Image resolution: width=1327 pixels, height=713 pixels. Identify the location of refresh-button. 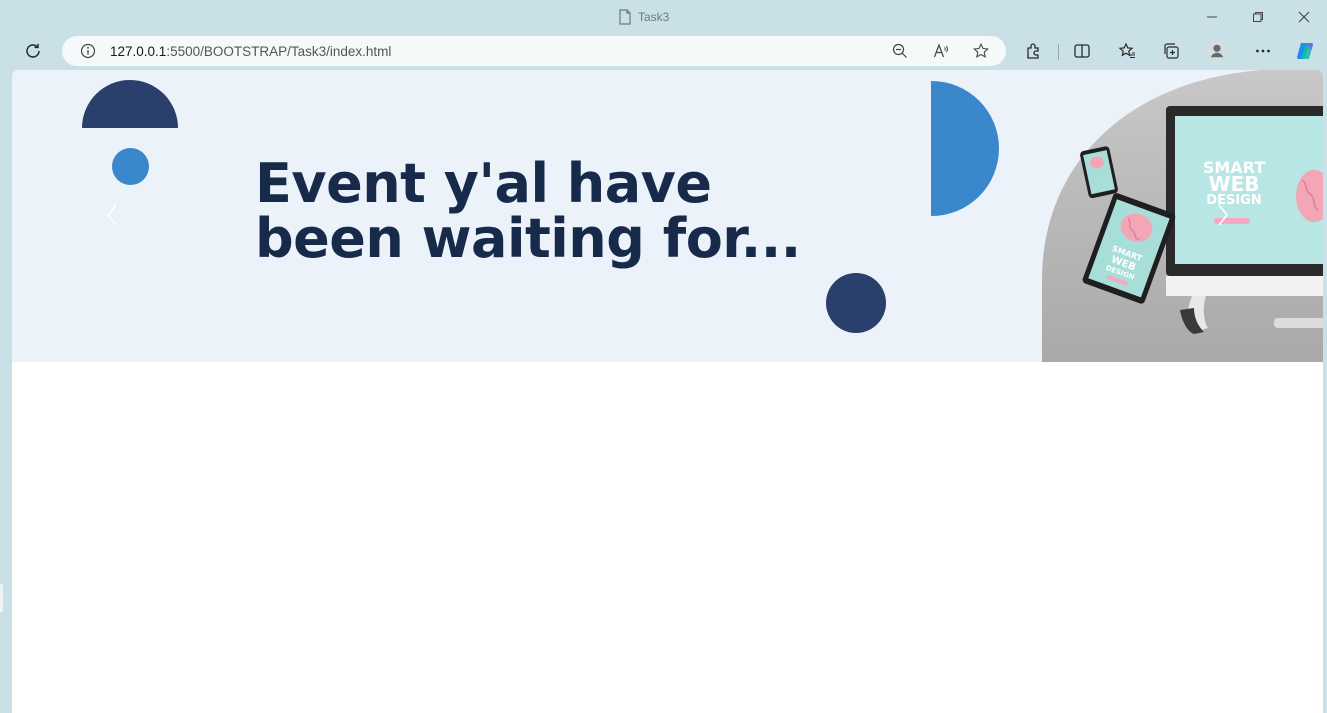
(33, 51).